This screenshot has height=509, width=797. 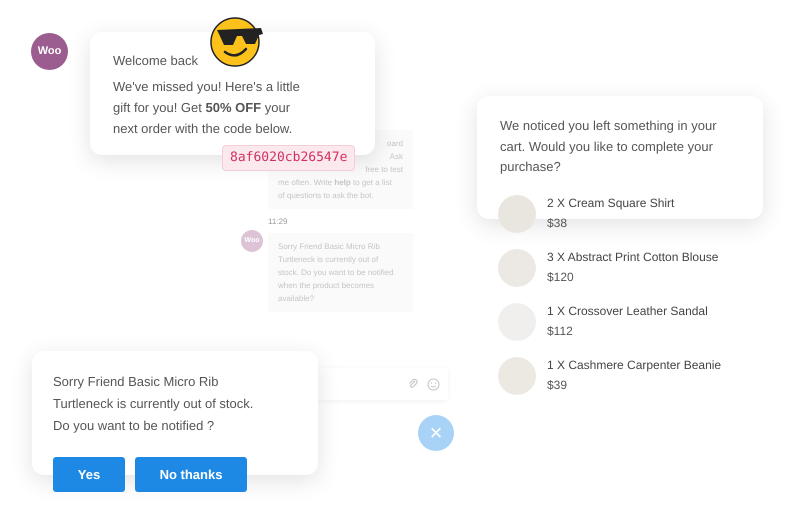 What do you see at coordinates (413, 384) in the screenshot?
I see `paperclip-icon` at bounding box center [413, 384].